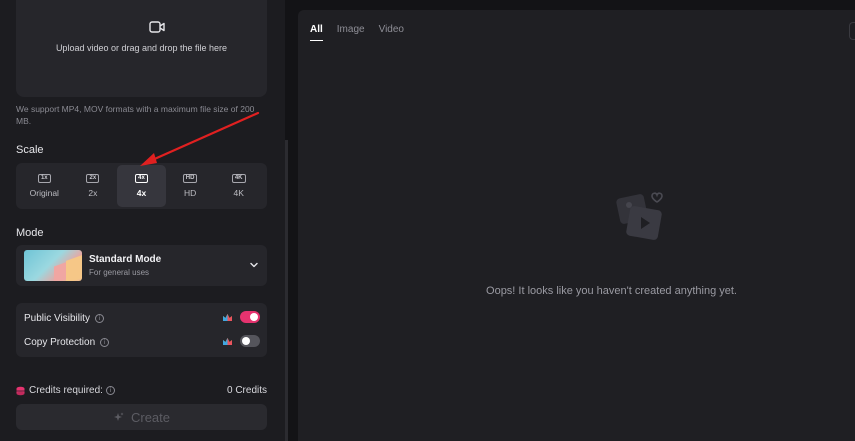 The width and height of the screenshot is (855, 441). I want to click on scale-option-2x: 2x 2x, so click(93, 186).